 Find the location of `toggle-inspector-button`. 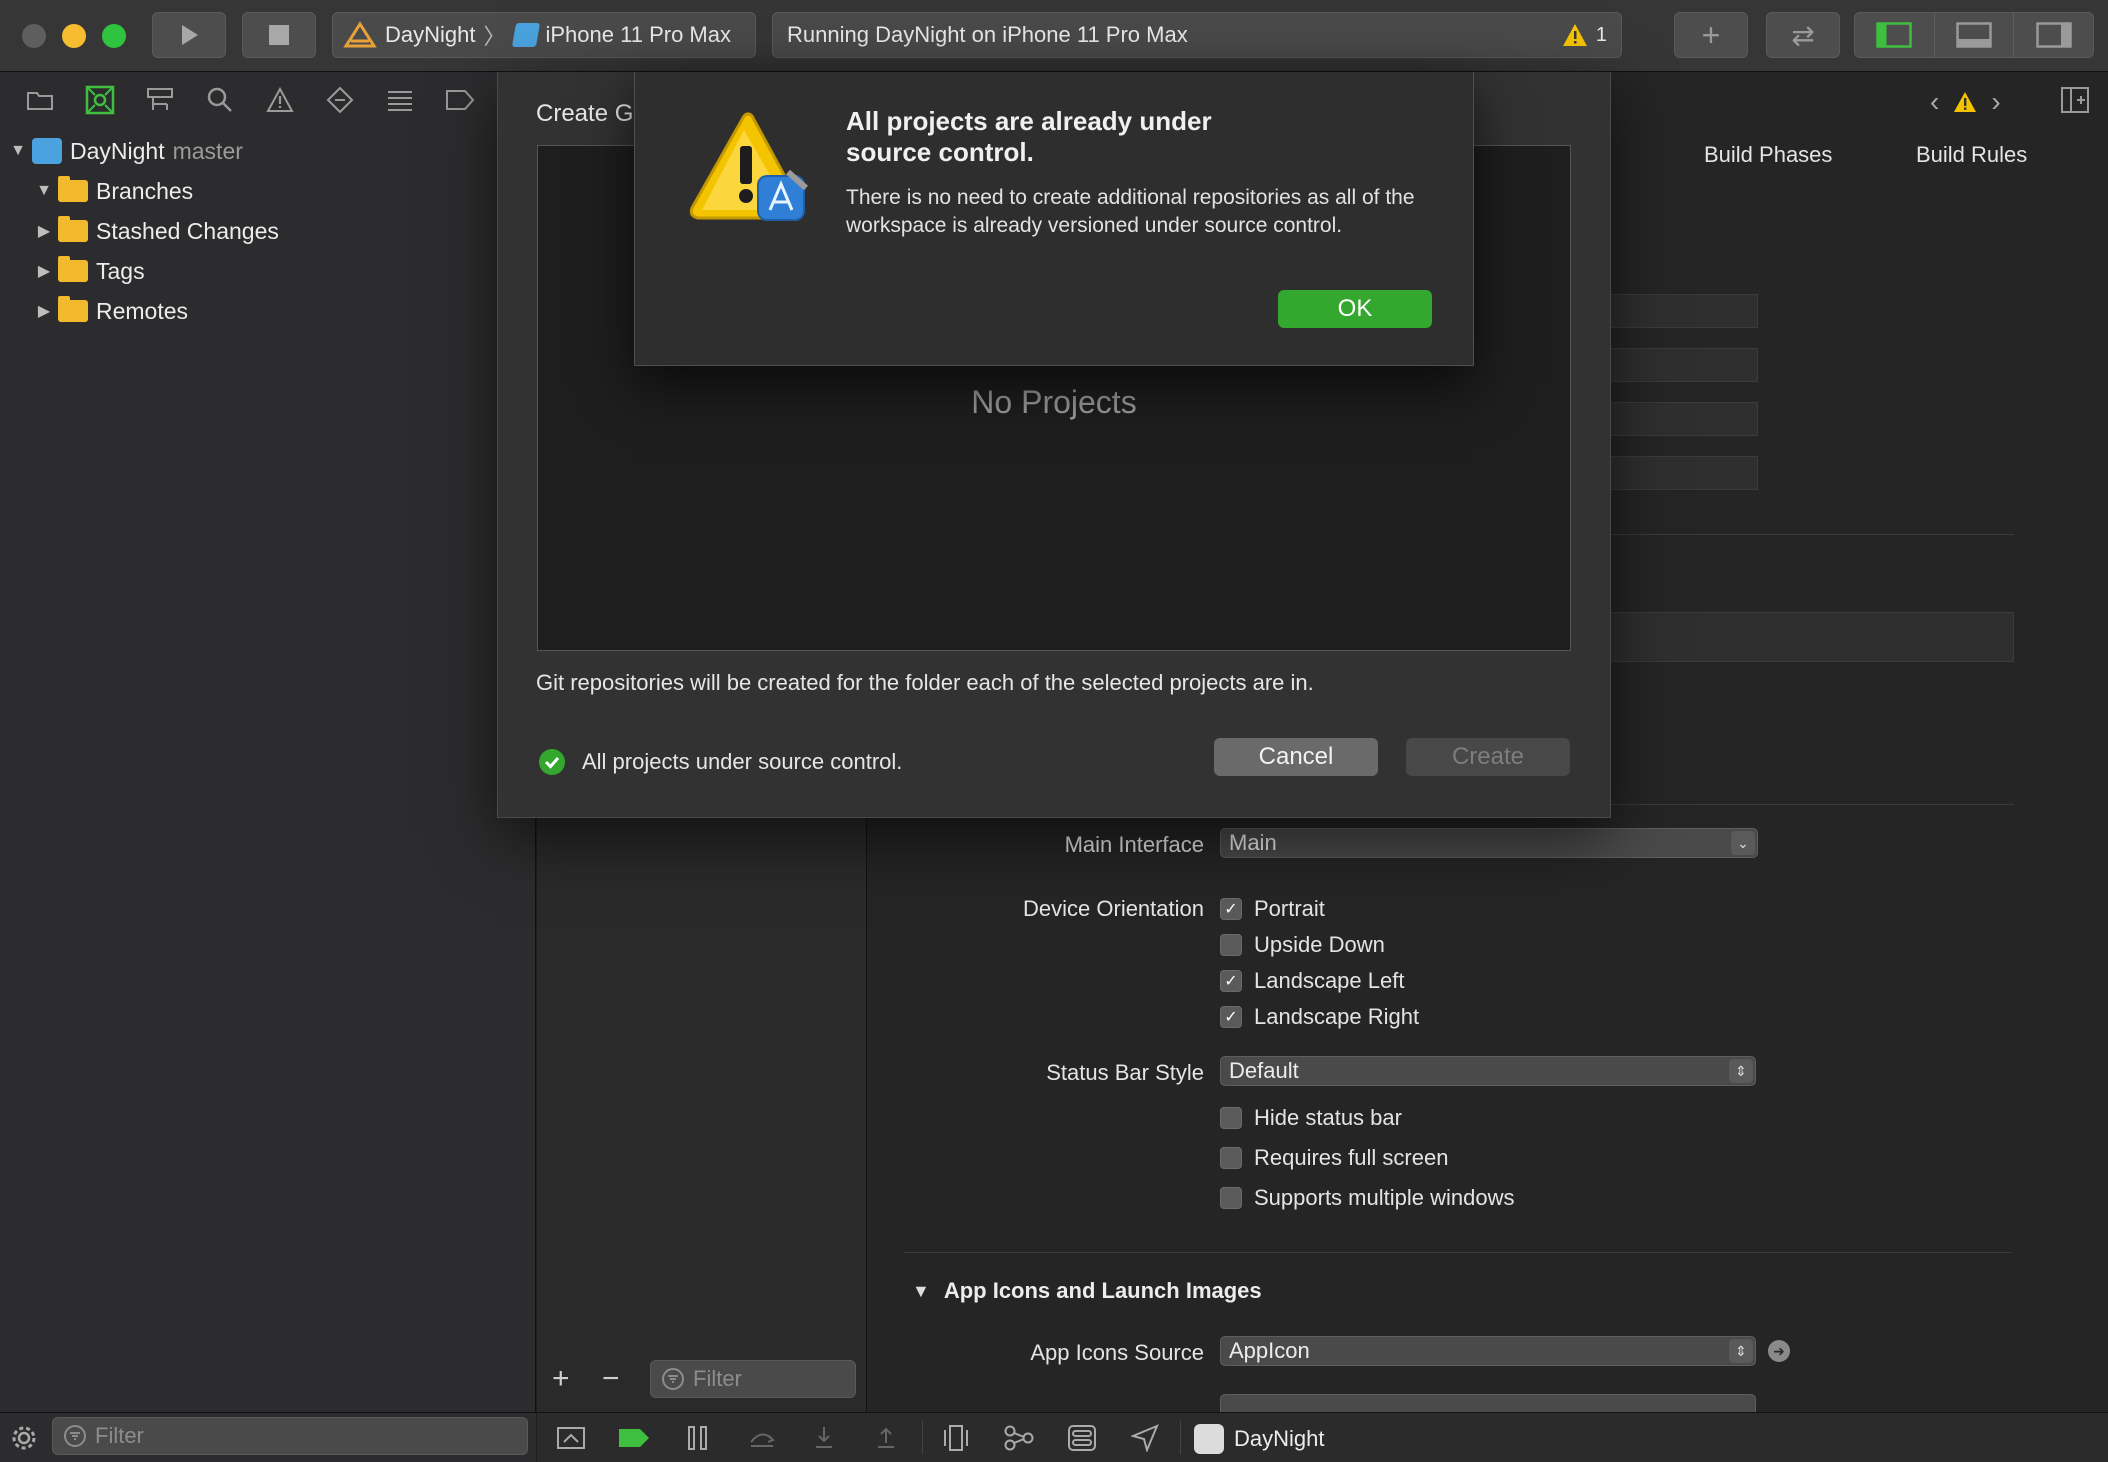

toggle-inspector-button is located at coordinates (2053, 35).